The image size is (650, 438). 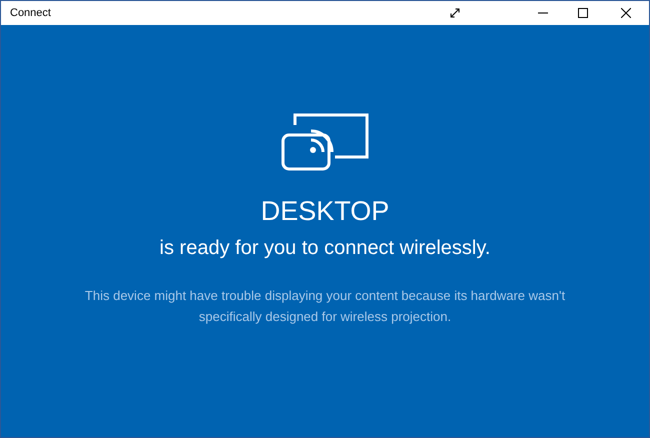 What do you see at coordinates (30, 13) in the screenshot?
I see `window-title: Connect` at bounding box center [30, 13].